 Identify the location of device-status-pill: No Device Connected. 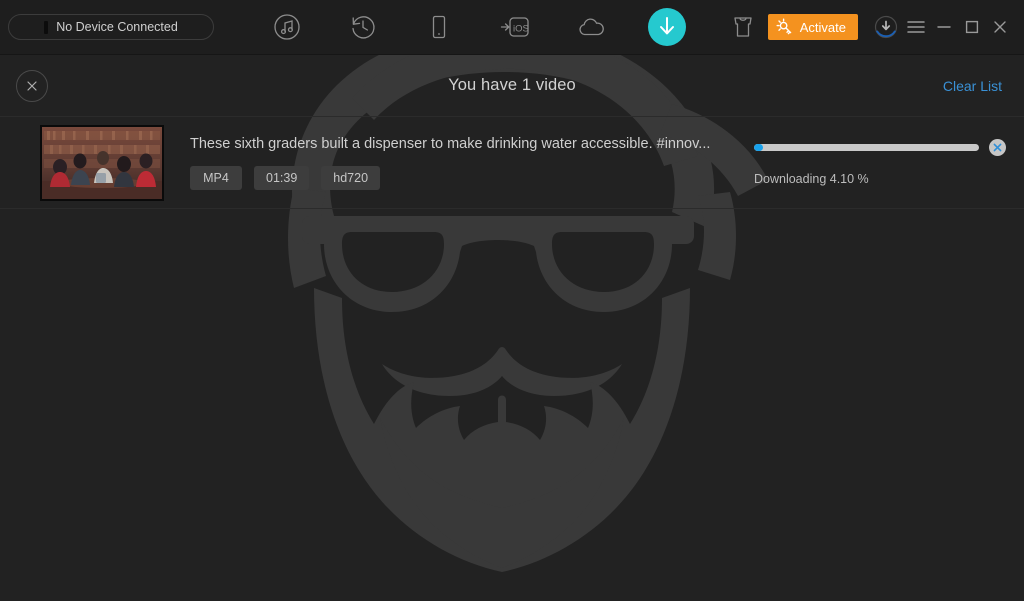
(111, 27).